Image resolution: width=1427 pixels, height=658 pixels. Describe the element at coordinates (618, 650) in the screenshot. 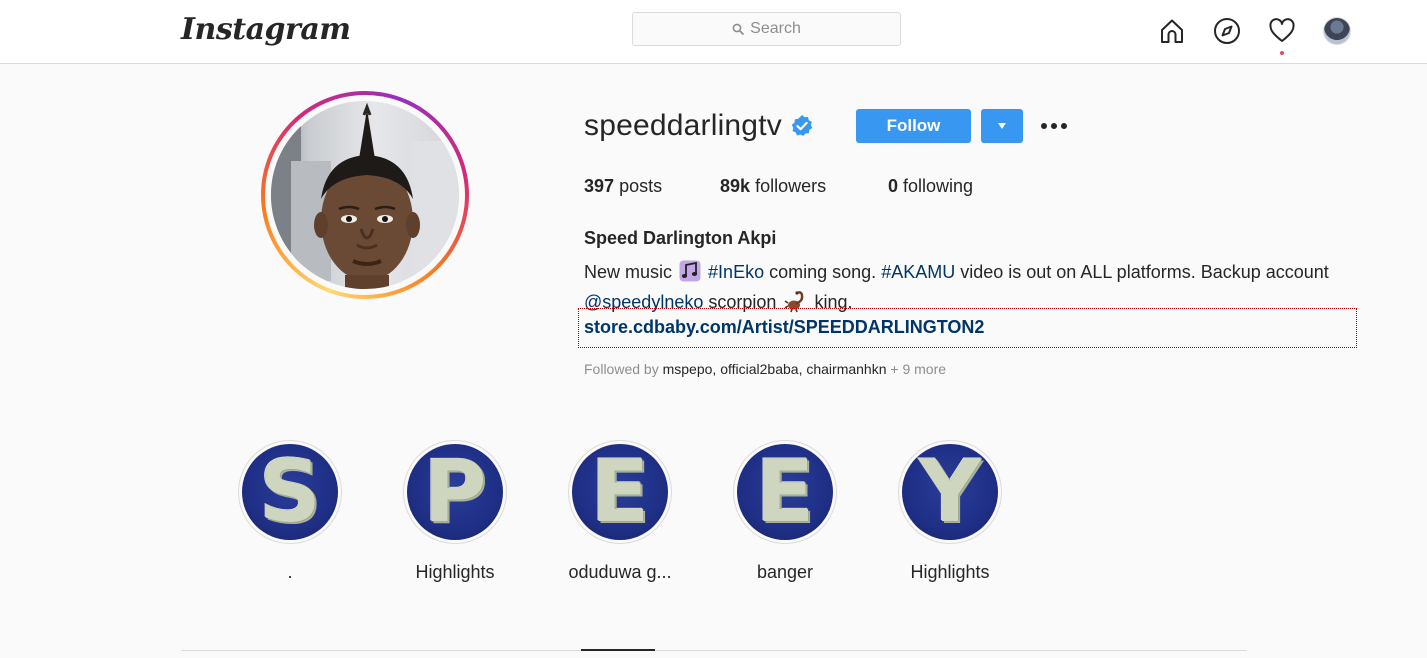

I see `active-tab-indicator` at that location.